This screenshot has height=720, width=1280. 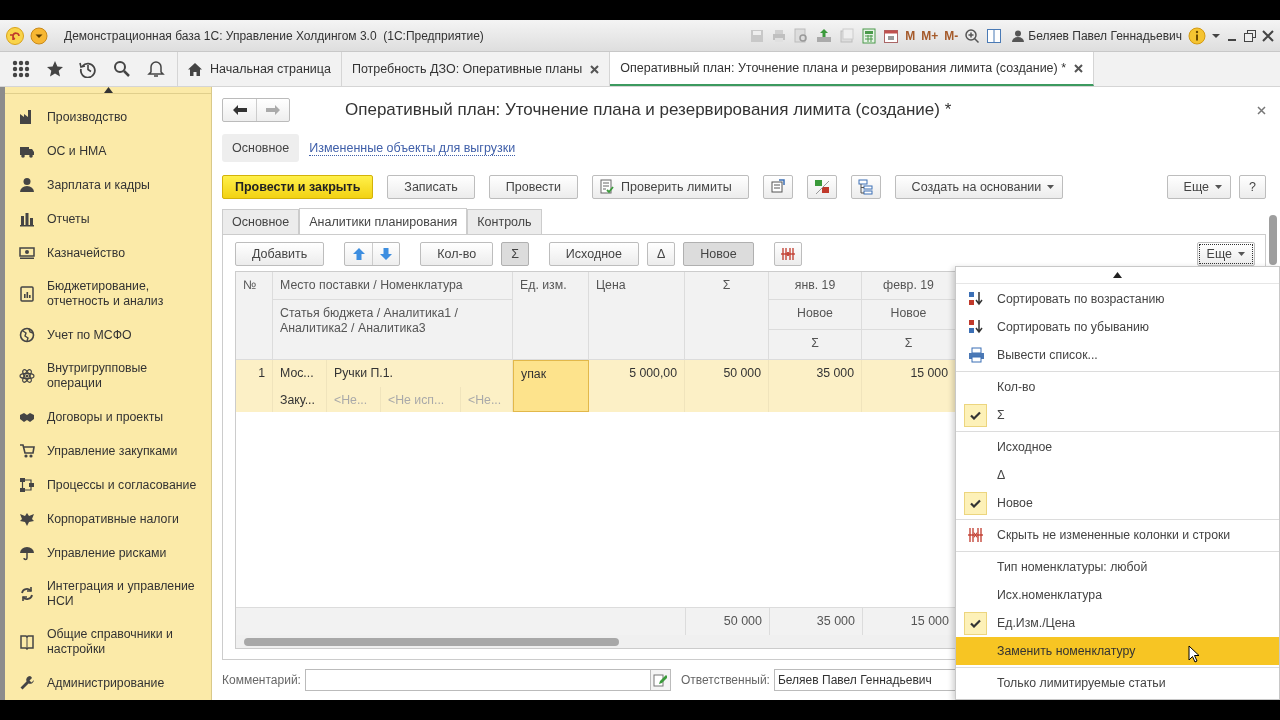 What do you see at coordinates (298, 187) in the screenshot?
I see `post-and-close-button: Провести и закрыть` at bounding box center [298, 187].